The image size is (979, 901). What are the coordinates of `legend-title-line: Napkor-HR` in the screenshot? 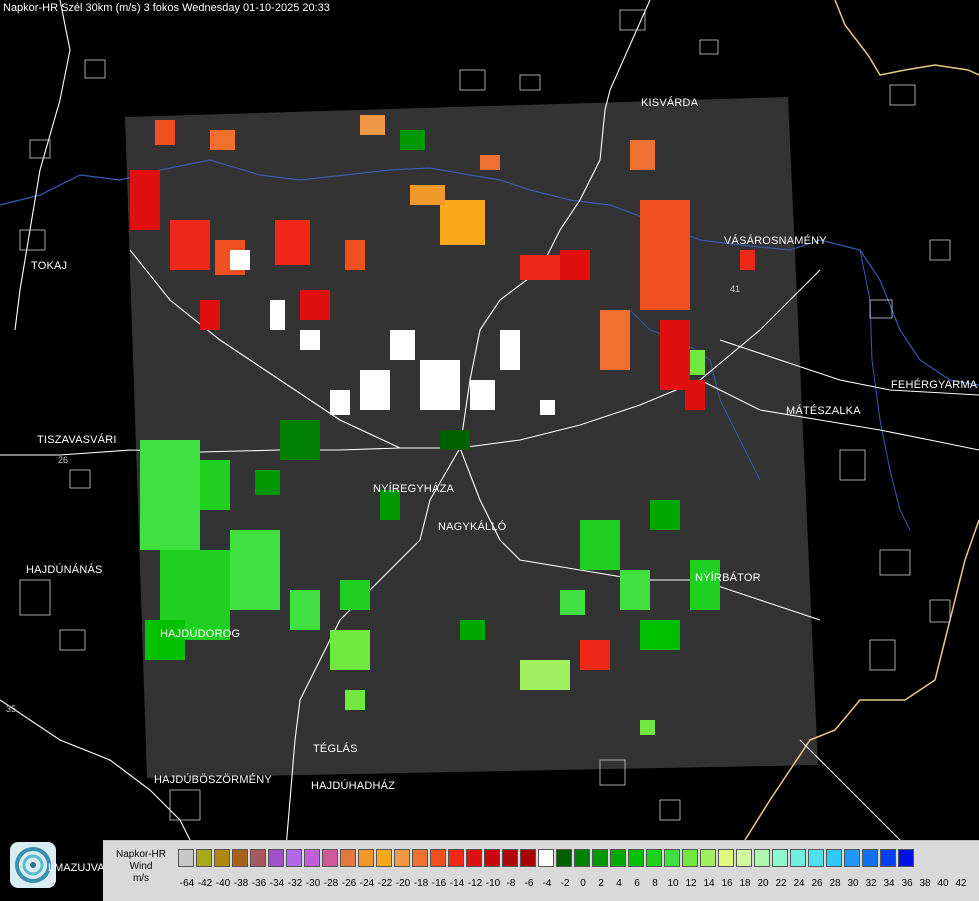 It's located at (140, 854).